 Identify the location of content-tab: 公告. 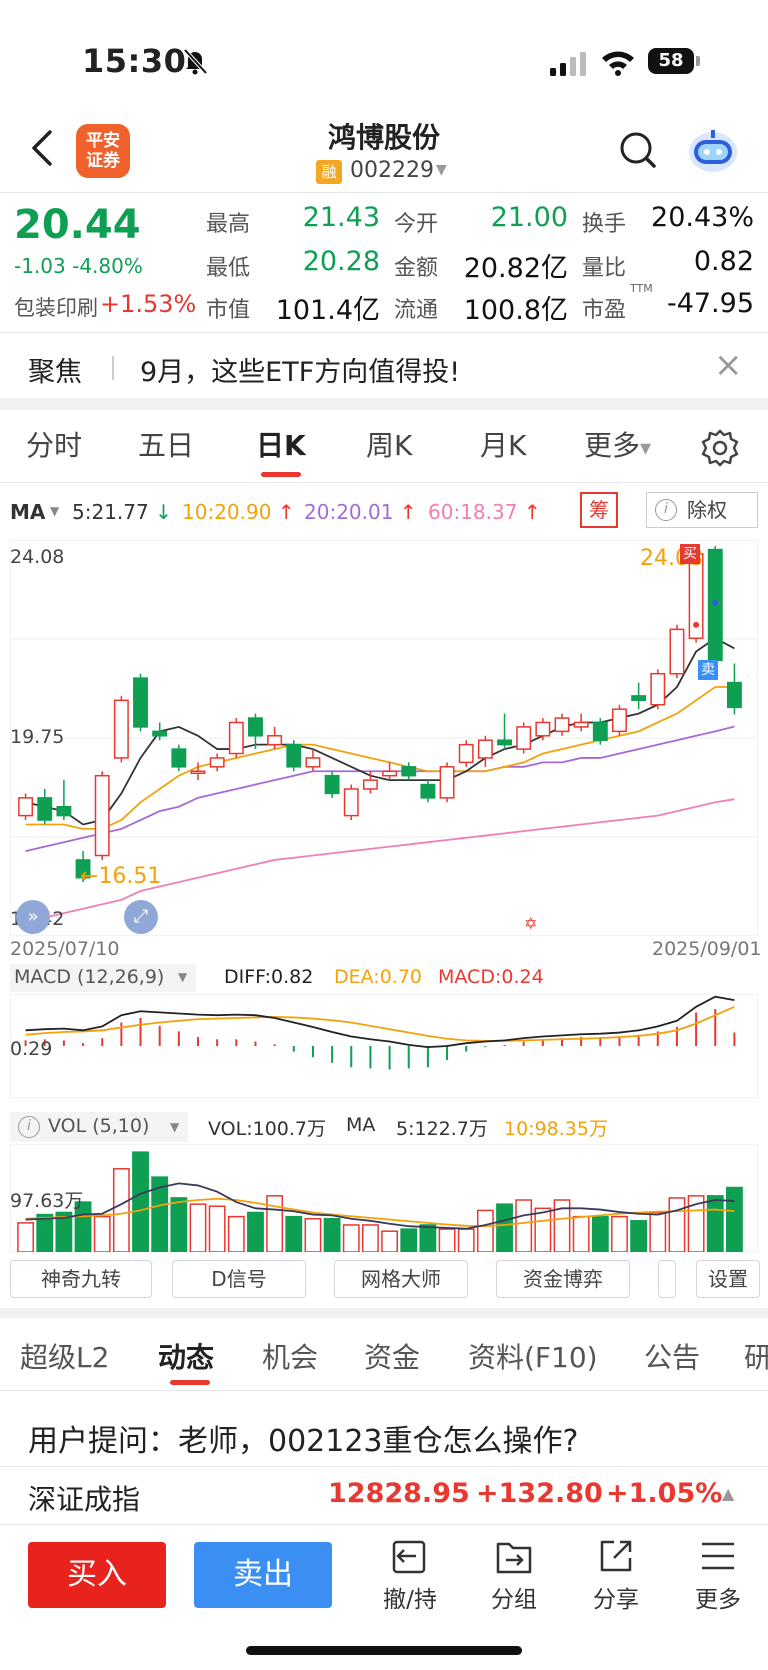
(672, 1356).